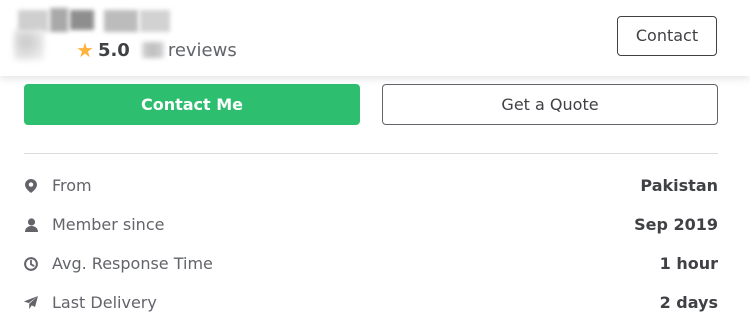  Describe the element at coordinates (31, 263) in the screenshot. I see `clock-icon` at that location.